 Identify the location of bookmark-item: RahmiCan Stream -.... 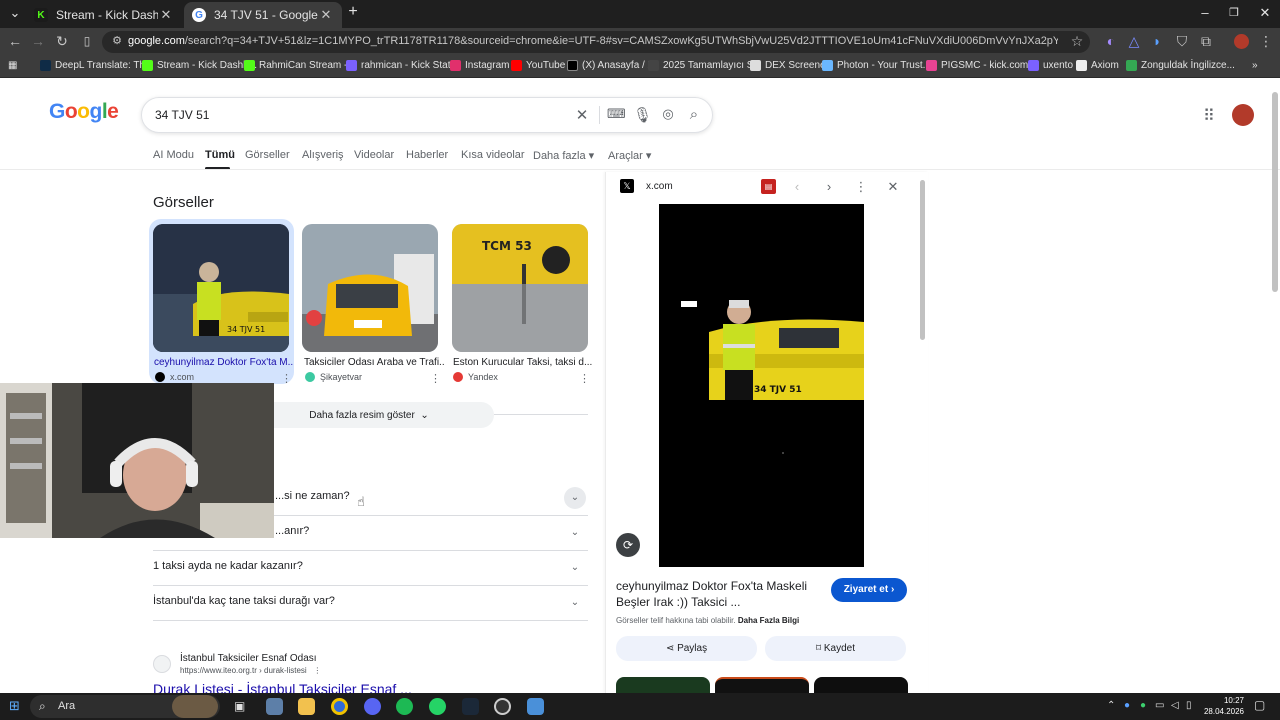
(300, 65).